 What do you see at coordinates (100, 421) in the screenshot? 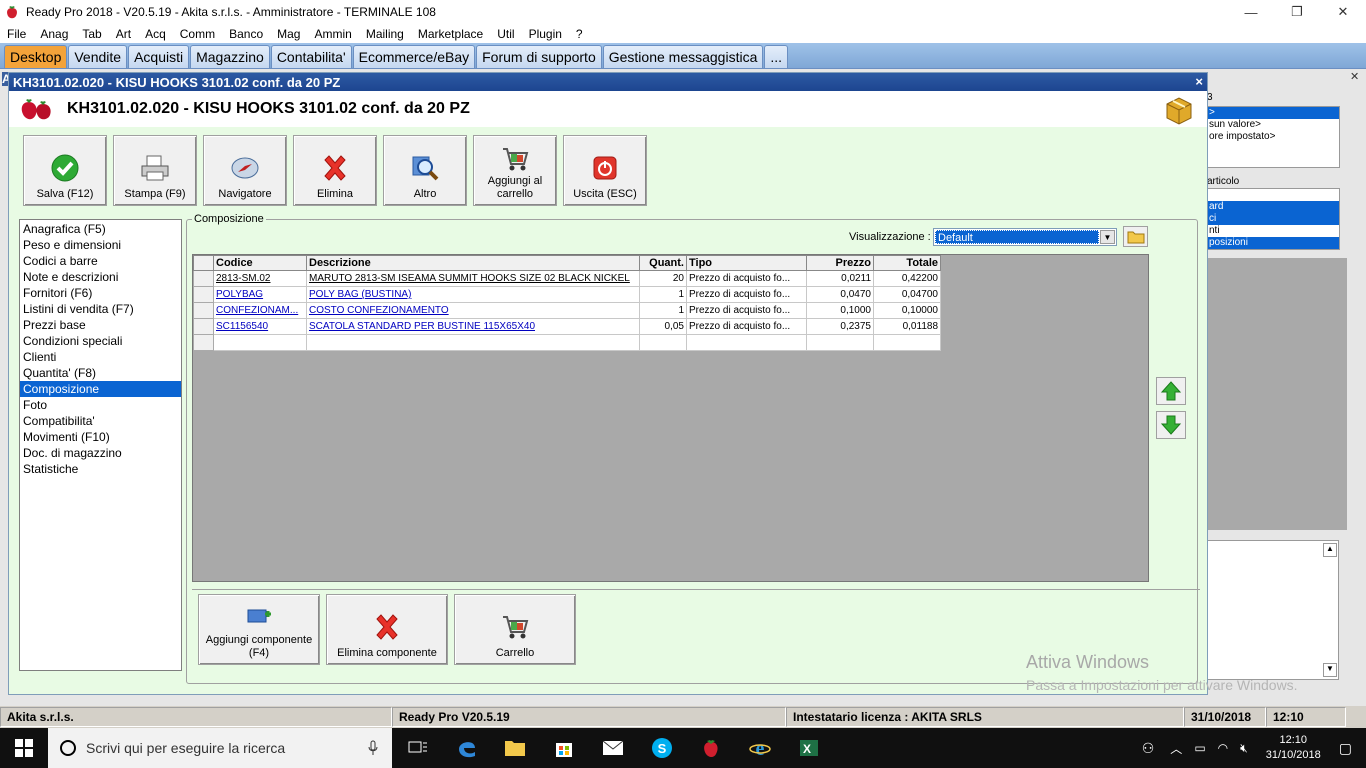
I see `nav-item-compatibilita: Compatibilita'` at bounding box center [100, 421].